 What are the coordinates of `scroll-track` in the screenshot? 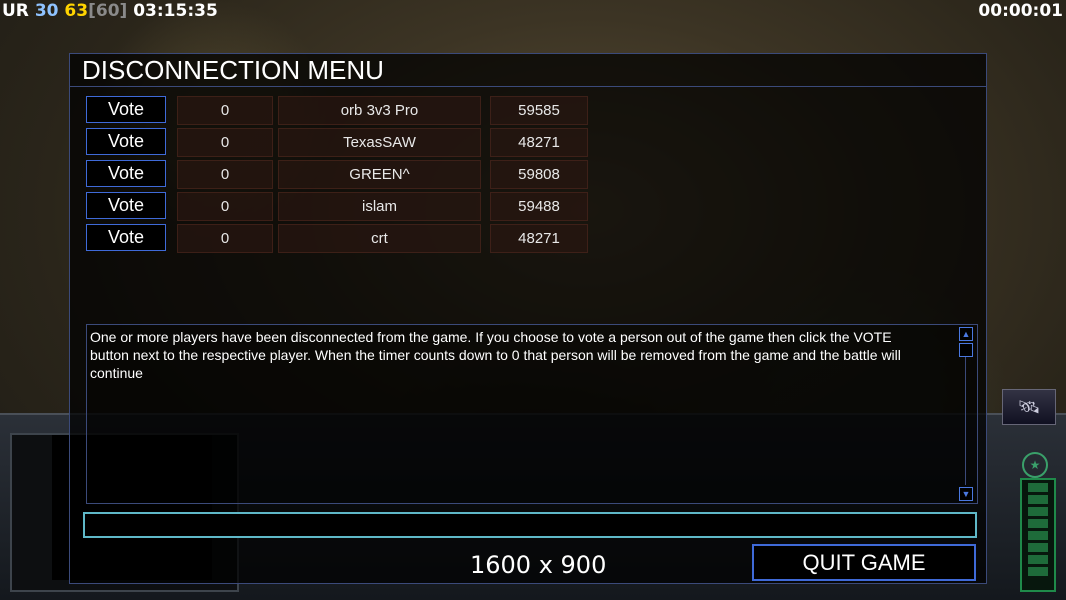 It's located at (965, 421).